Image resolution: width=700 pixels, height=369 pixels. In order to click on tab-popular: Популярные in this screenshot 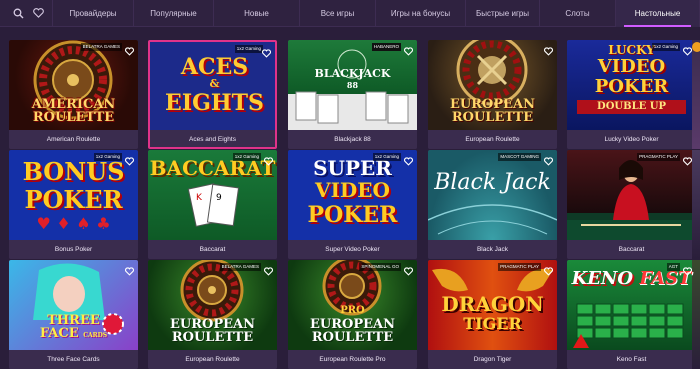, I will do `click(174, 13)`.